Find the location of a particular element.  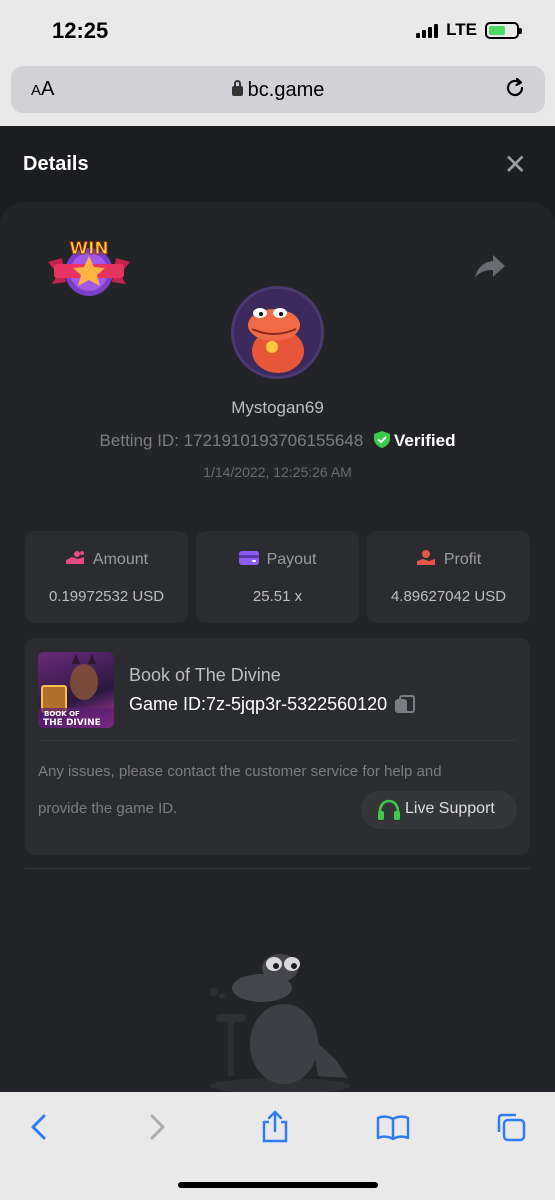

payout-icon is located at coordinates (248, 558).